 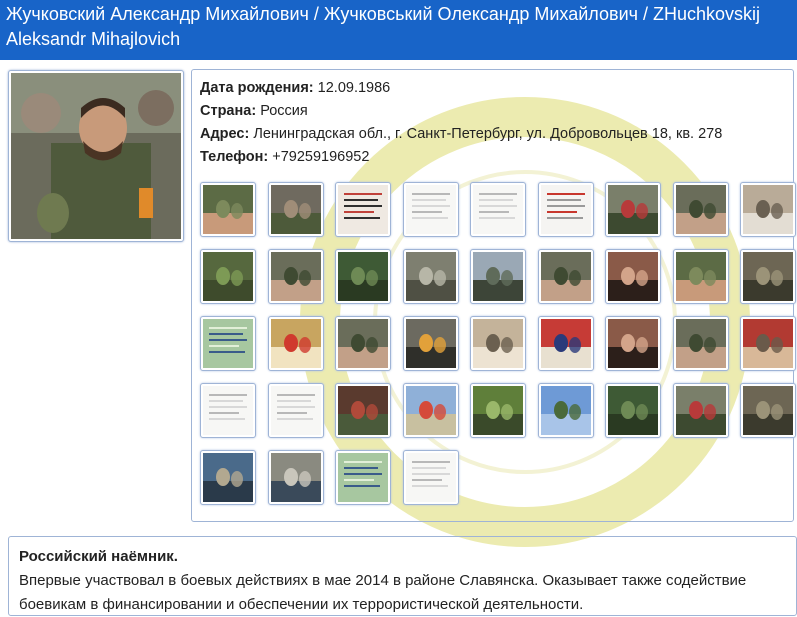 What do you see at coordinates (461, 157) in the screenshot?
I see `phone-row: Телефон: +79259196952` at bounding box center [461, 157].